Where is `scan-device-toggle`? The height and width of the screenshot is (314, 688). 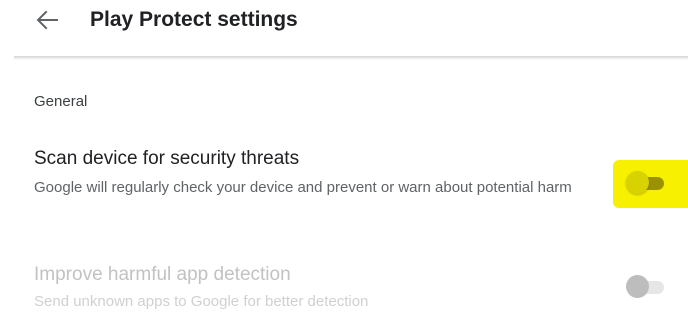
scan-device-toggle is located at coordinates (646, 183).